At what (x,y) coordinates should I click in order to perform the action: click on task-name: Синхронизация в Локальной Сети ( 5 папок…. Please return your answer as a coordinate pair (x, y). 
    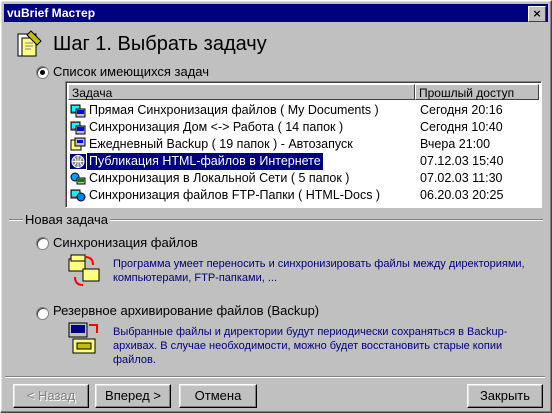
    Looking at the image, I should click on (219, 178).